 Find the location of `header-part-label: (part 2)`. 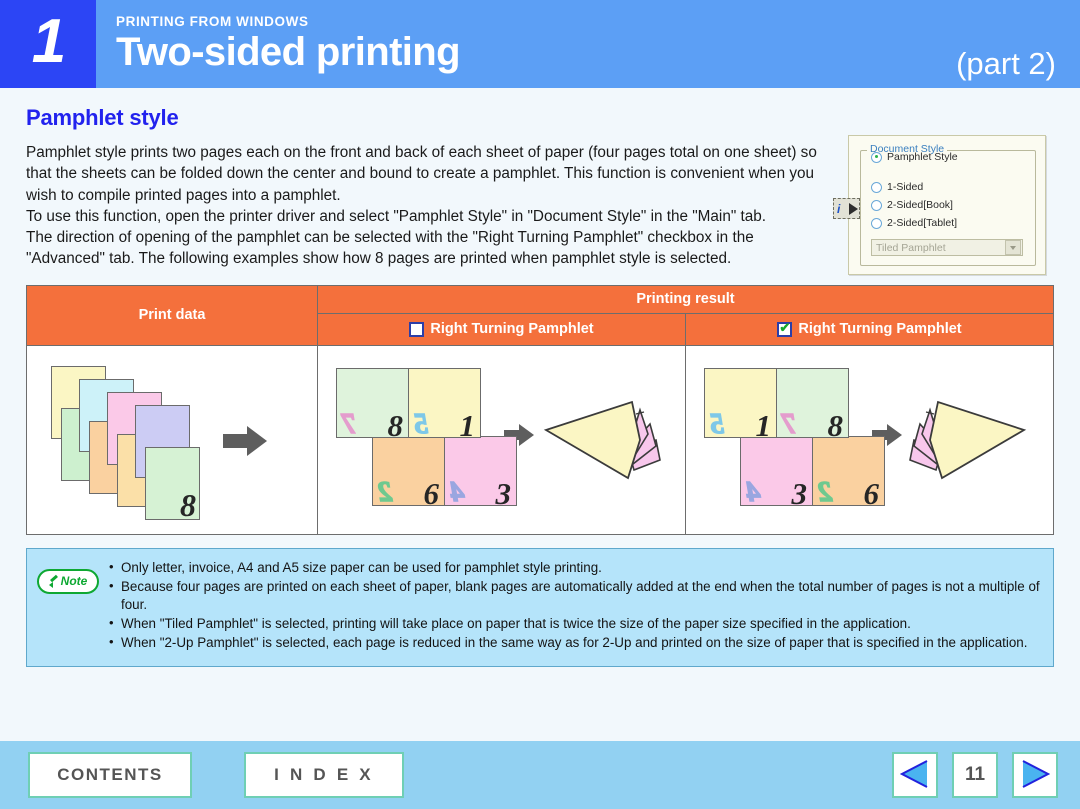

header-part-label: (part 2) is located at coordinates (1006, 63).